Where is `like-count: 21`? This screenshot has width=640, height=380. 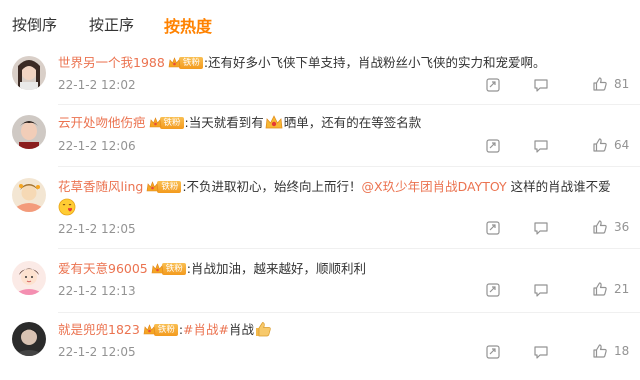 like-count: 21 is located at coordinates (622, 289).